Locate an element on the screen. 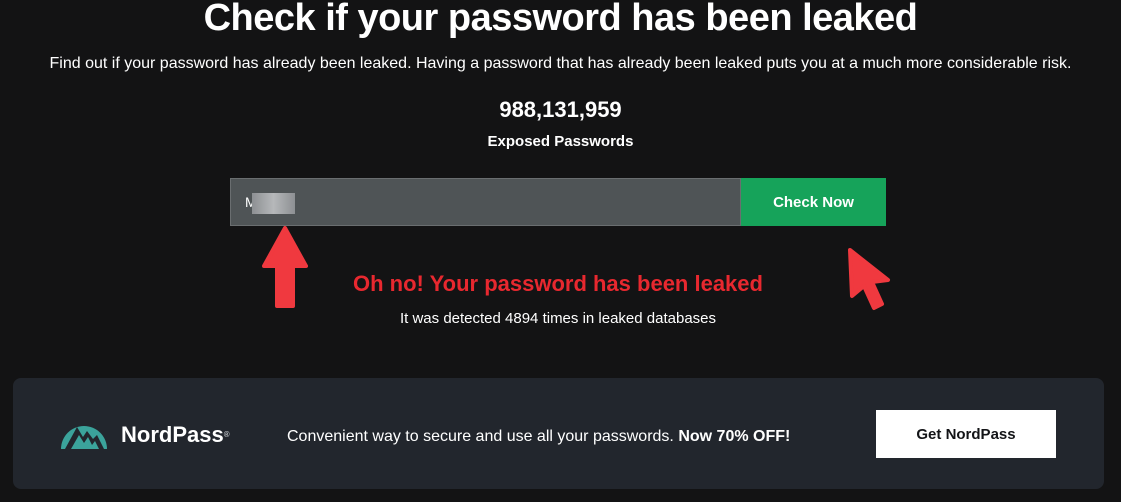 The image size is (1121, 502). promo-brand-name: NordPass is located at coordinates (172, 434).